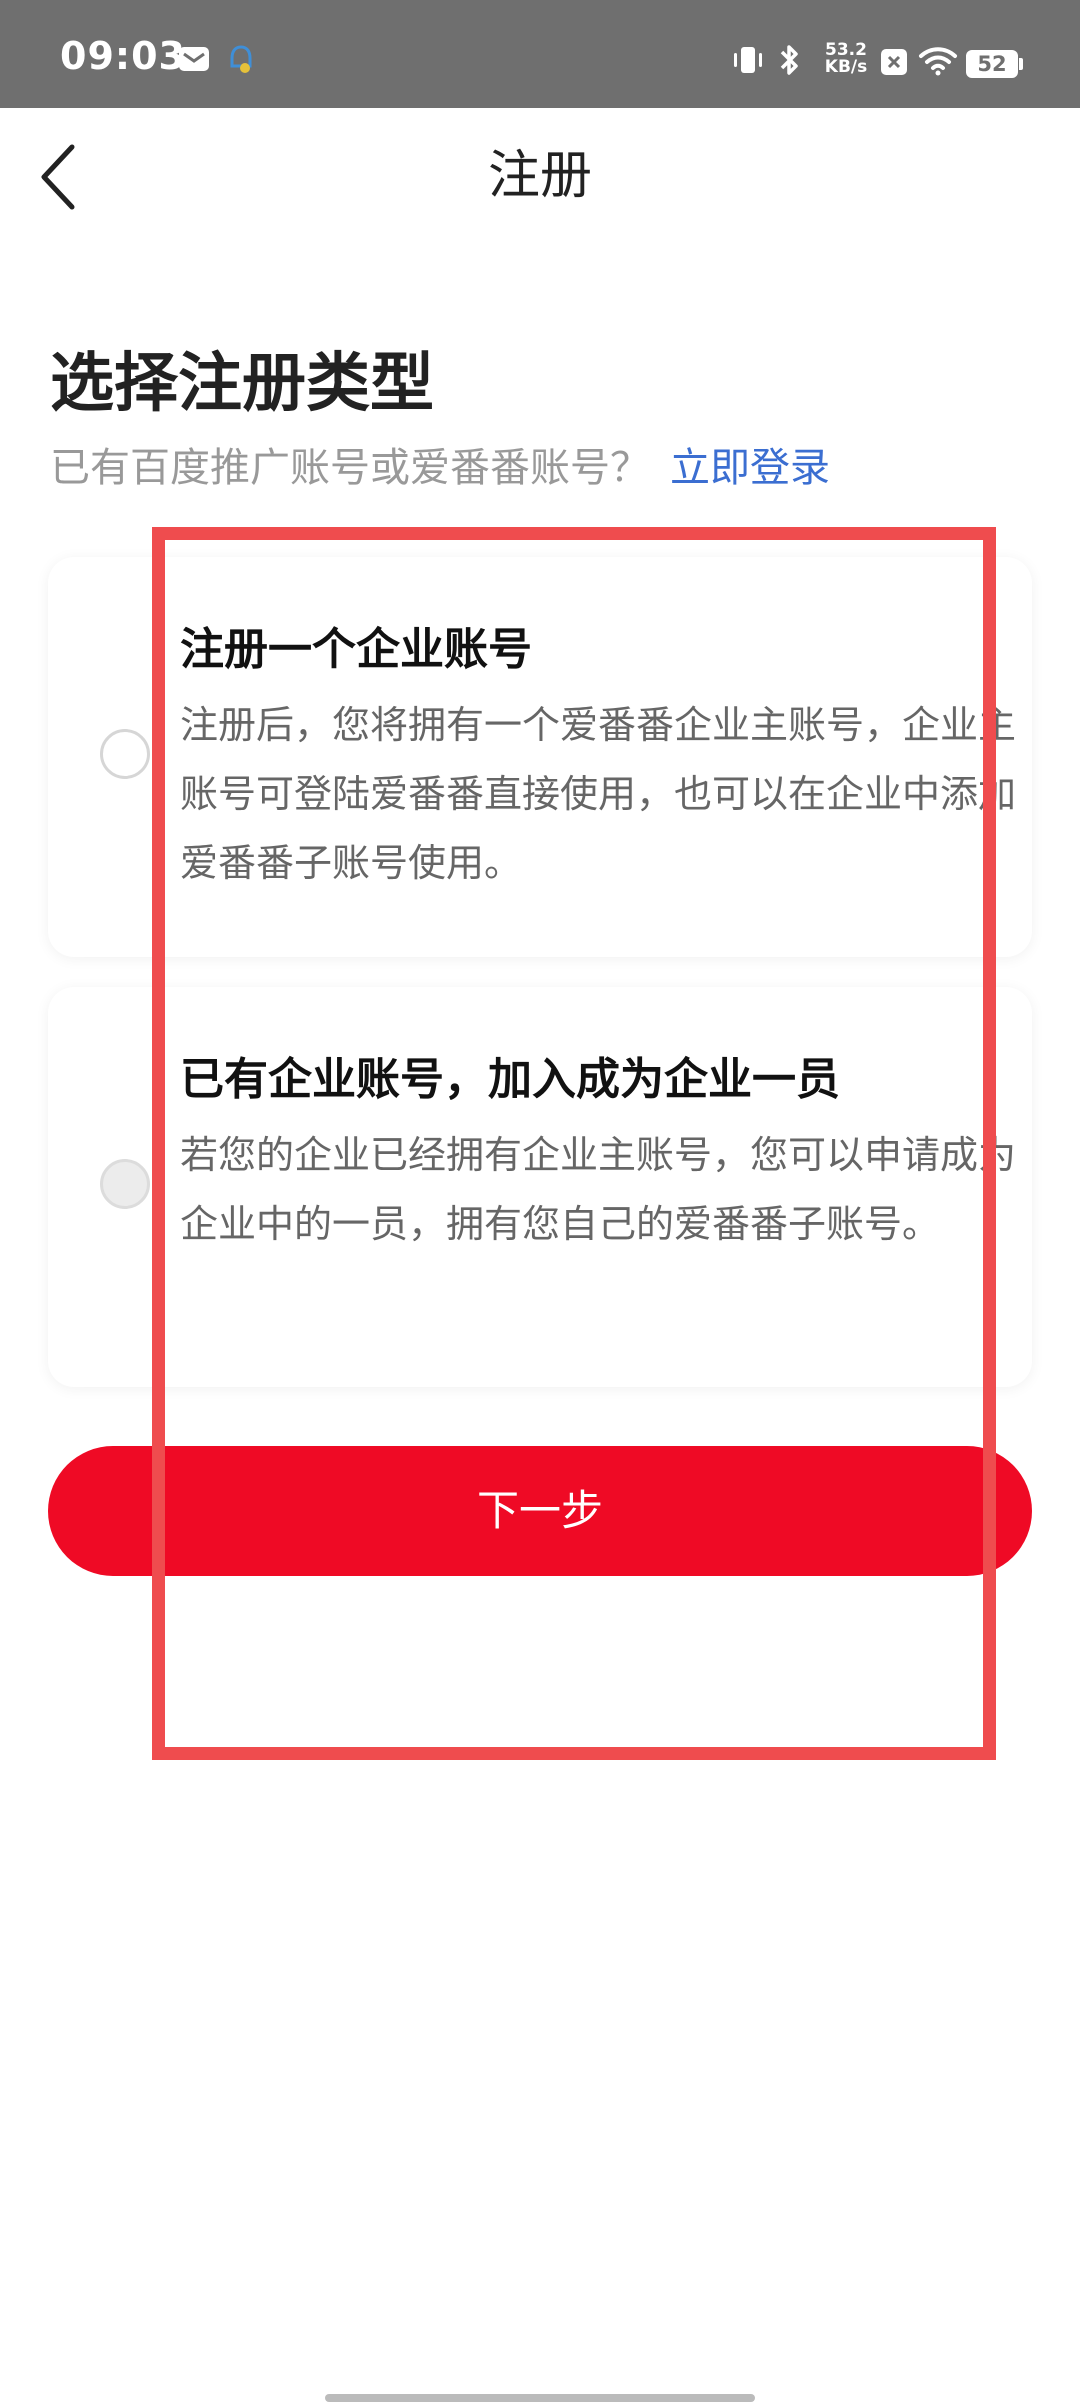 Image resolution: width=1080 pixels, height=2408 pixels. What do you see at coordinates (540, 2398) in the screenshot?
I see `home-indicator` at bounding box center [540, 2398].